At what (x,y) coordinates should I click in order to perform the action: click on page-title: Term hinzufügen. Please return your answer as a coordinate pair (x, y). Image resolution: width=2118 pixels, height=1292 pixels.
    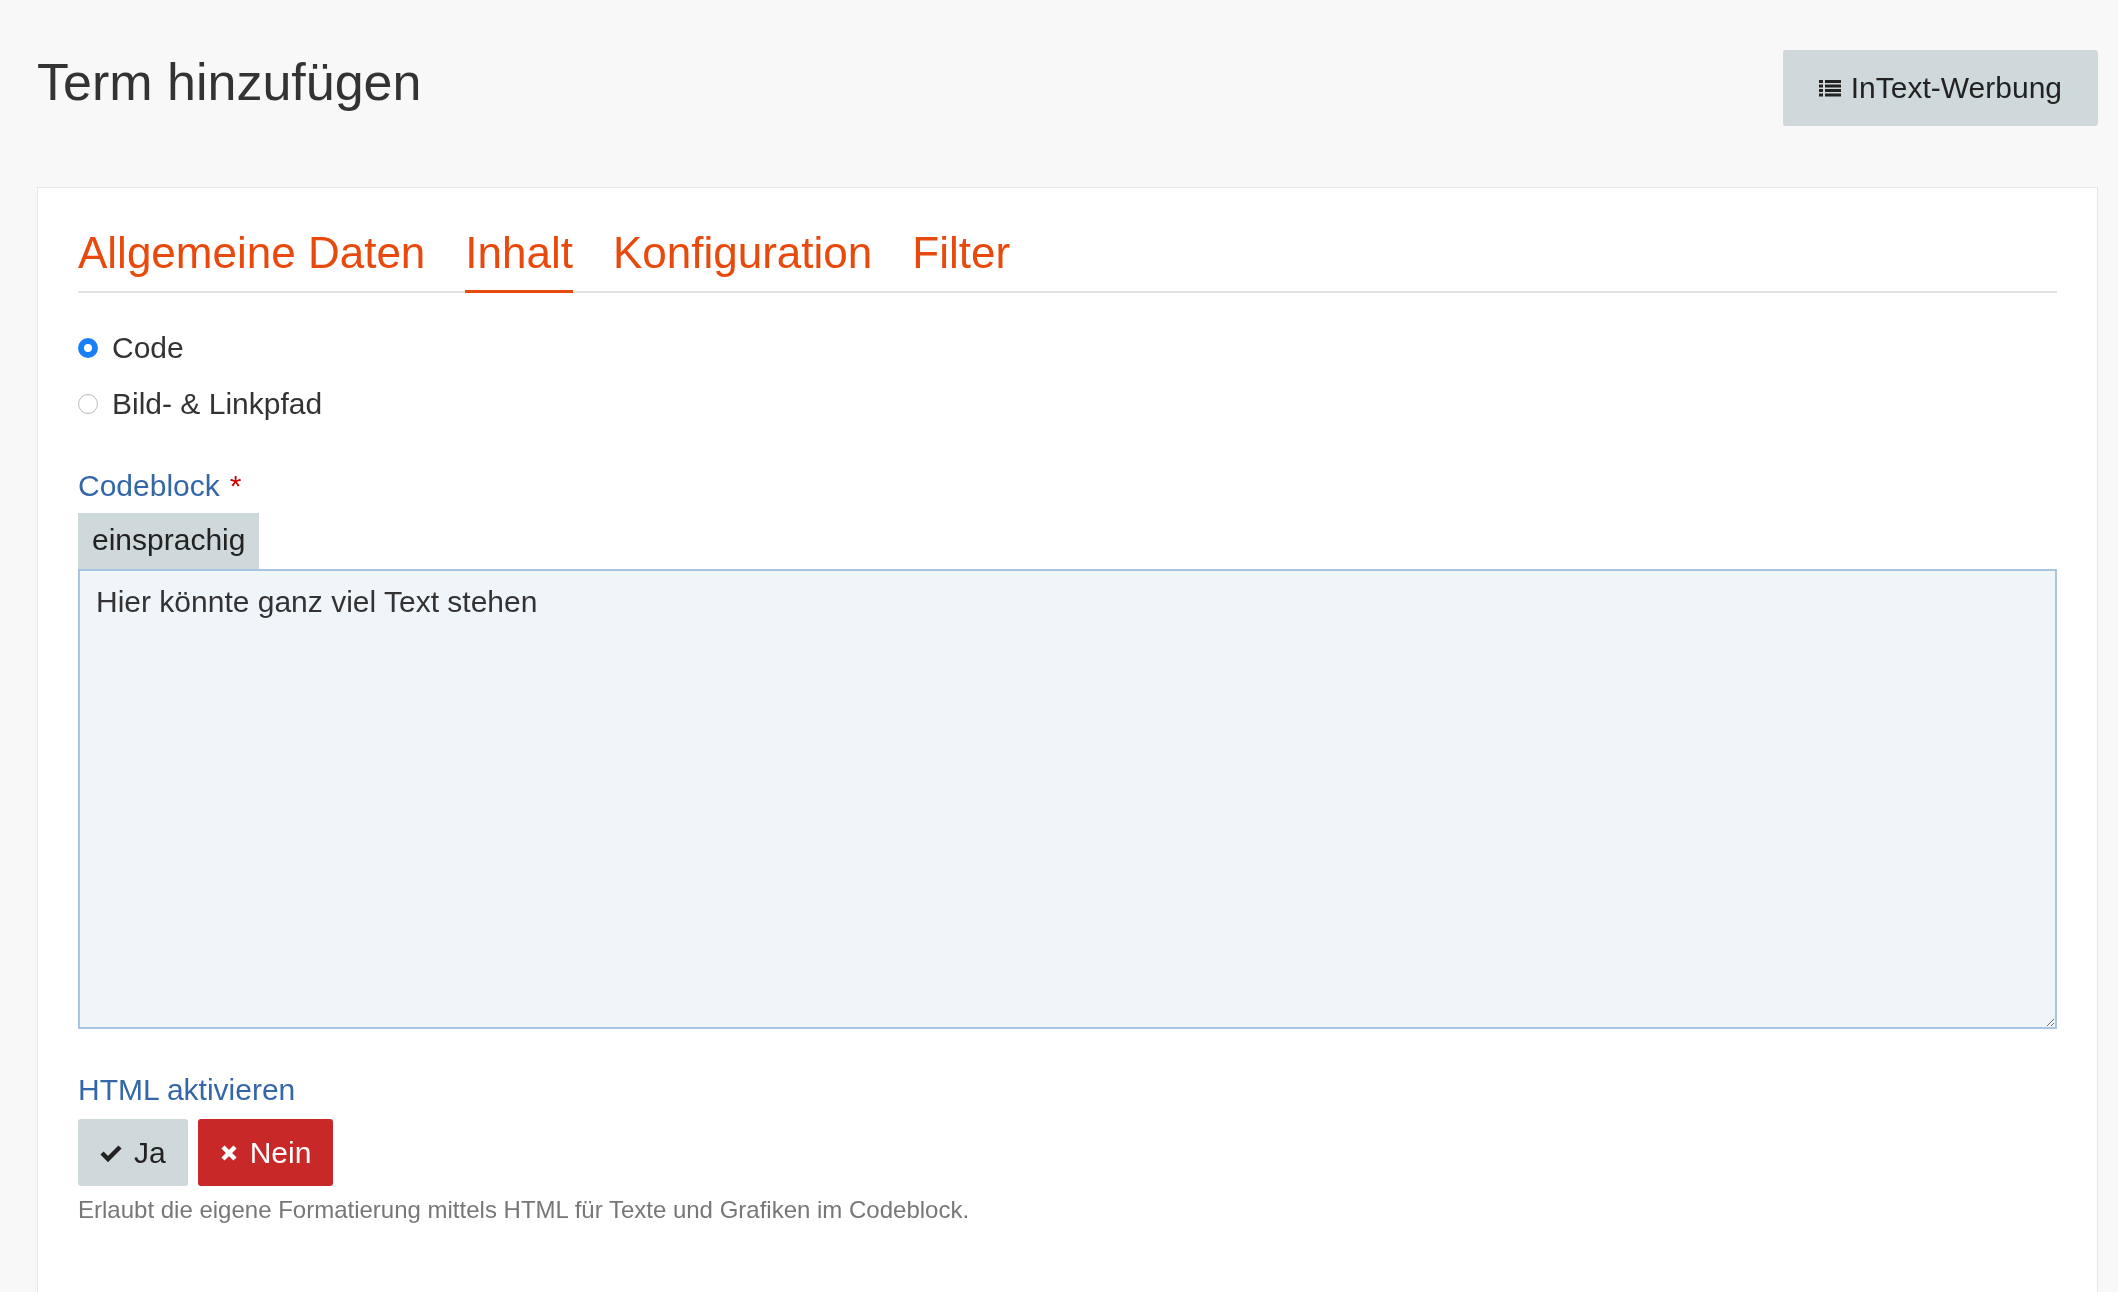
    Looking at the image, I should click on (229, 82).